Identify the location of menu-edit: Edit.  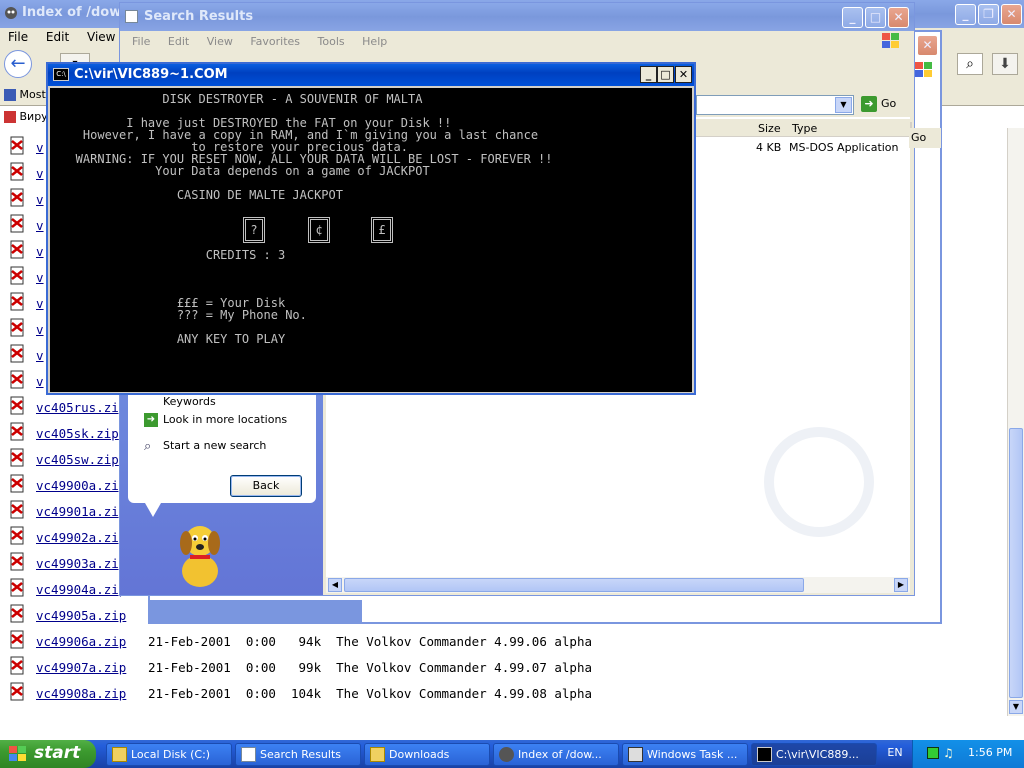
(57, 37).